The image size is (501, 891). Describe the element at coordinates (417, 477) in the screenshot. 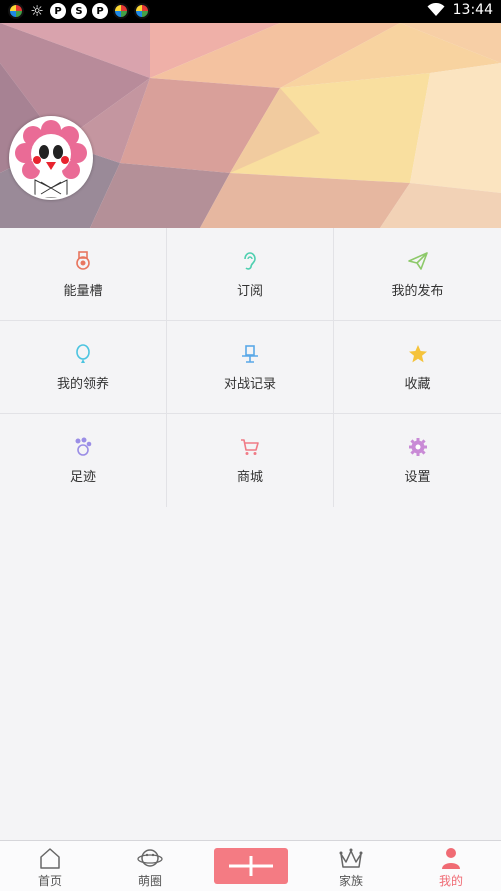

I see `menu-label: 设置` at that location.